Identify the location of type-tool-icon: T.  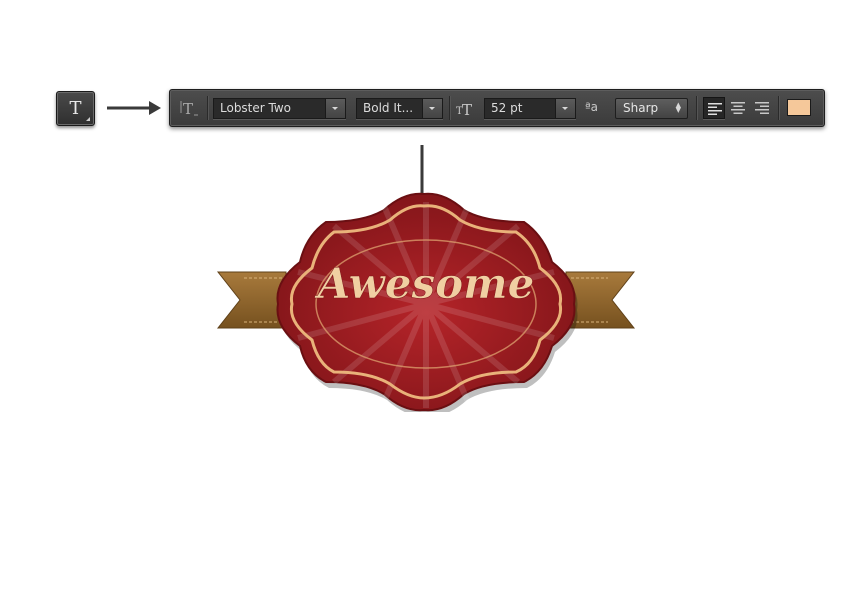
(75, 108).